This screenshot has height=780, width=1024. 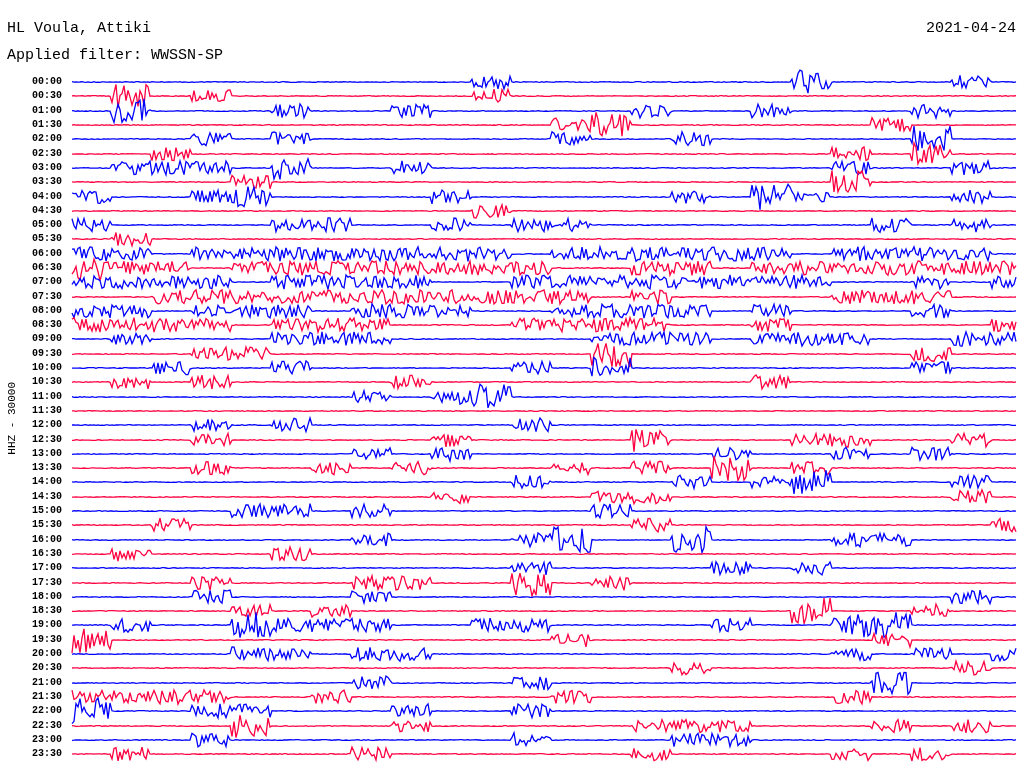 What do you see at coordinates (47, 725) in the screenshot?
I see `time-label: 22:30` at bounding box center [47, 725].